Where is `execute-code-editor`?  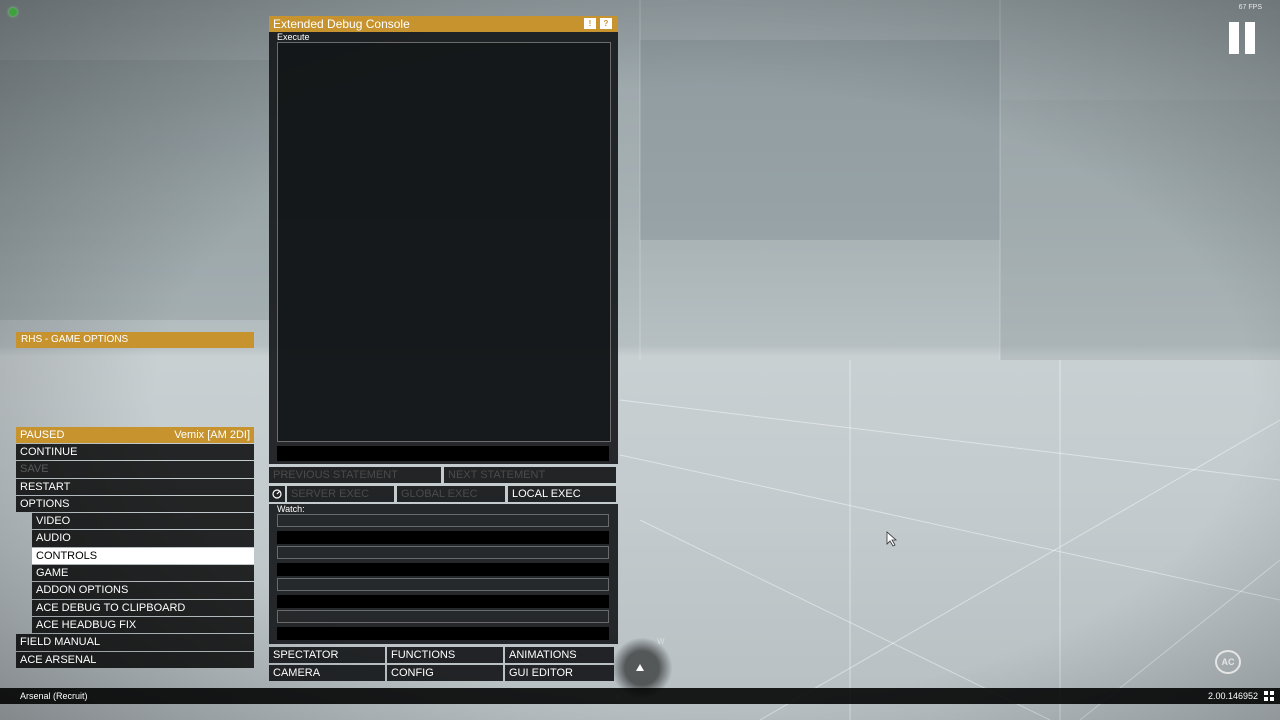 execute-code-editor is located at coordinates (444, 242).